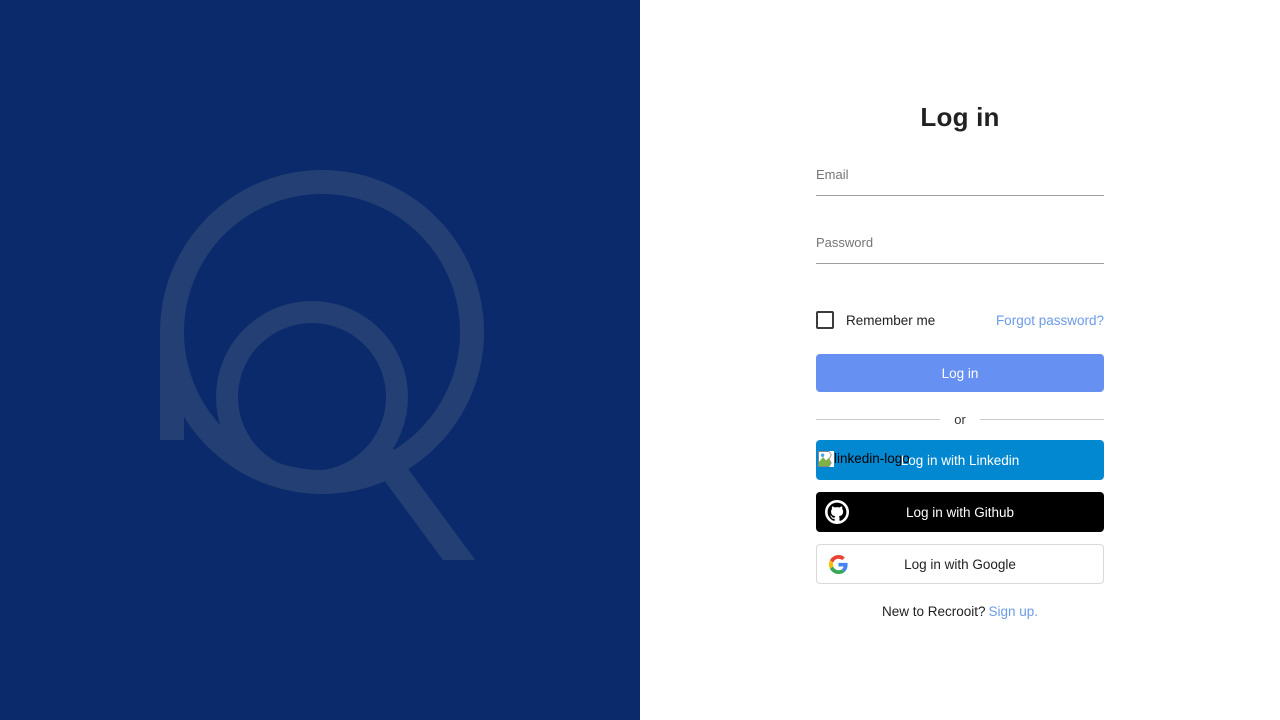 The height and width of the screenshot is (720, 1280). Describe the element at coordinates (1014, 611) in the screenshot. I see `signup-link: Sign up.` at that location.